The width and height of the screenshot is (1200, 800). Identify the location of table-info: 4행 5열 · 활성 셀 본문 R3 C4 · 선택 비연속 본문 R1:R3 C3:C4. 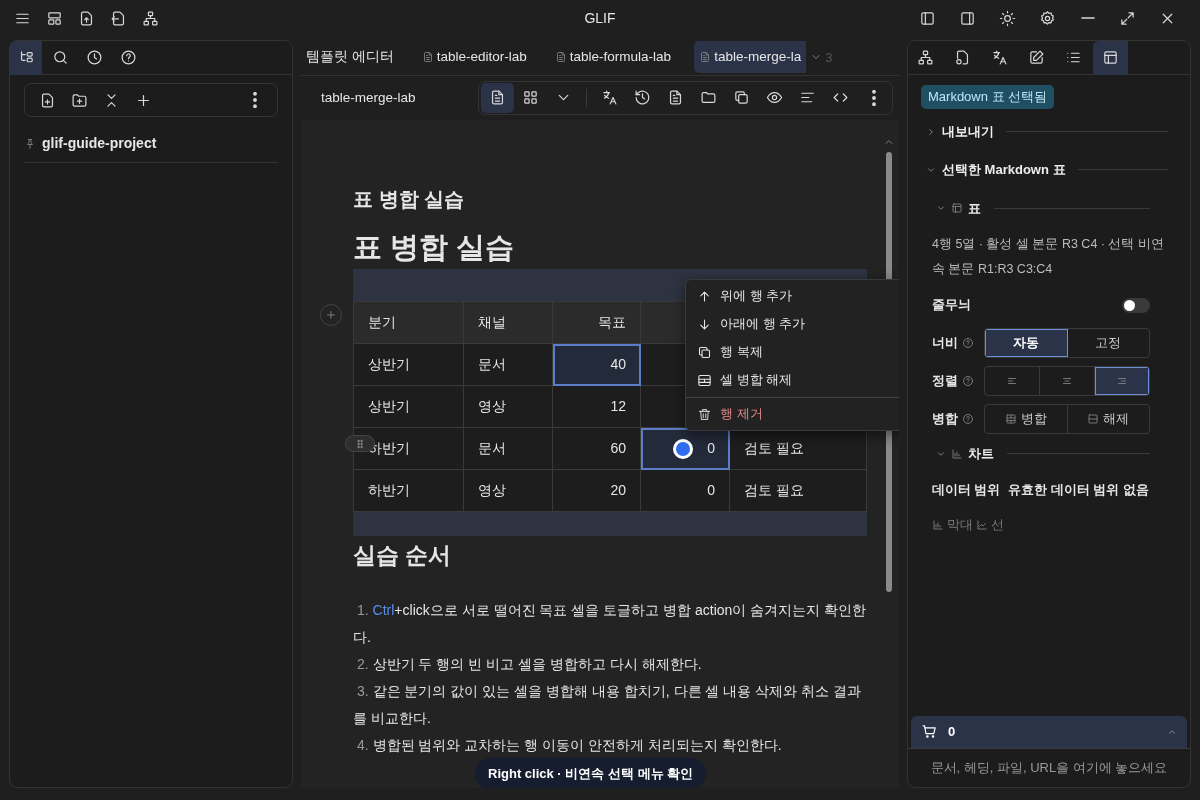
(1048, 257).